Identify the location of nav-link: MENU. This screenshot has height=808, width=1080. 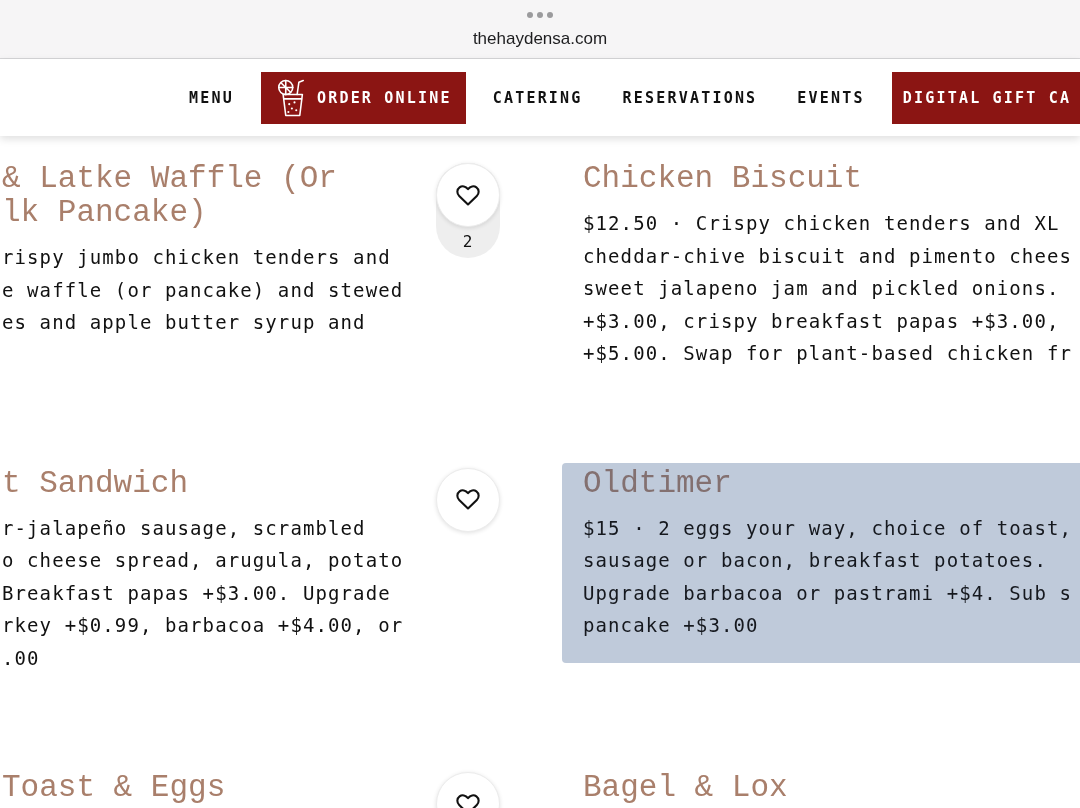
(211, 97).